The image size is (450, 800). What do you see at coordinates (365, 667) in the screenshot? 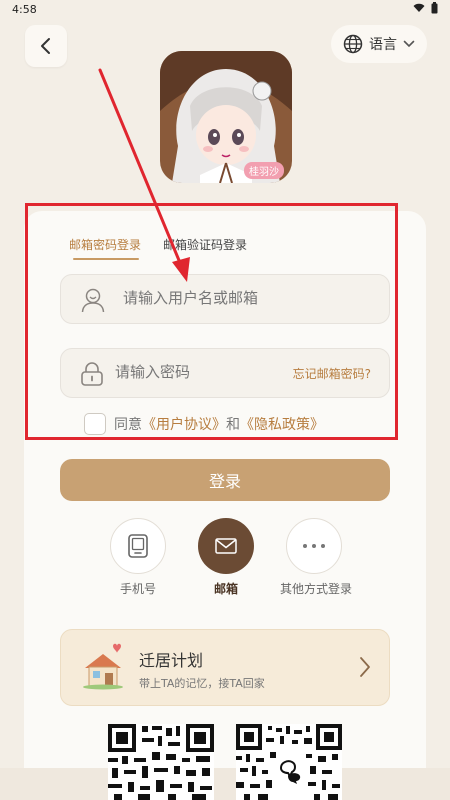
I see `chevron-right-icon` at bounding box center [365, 667].